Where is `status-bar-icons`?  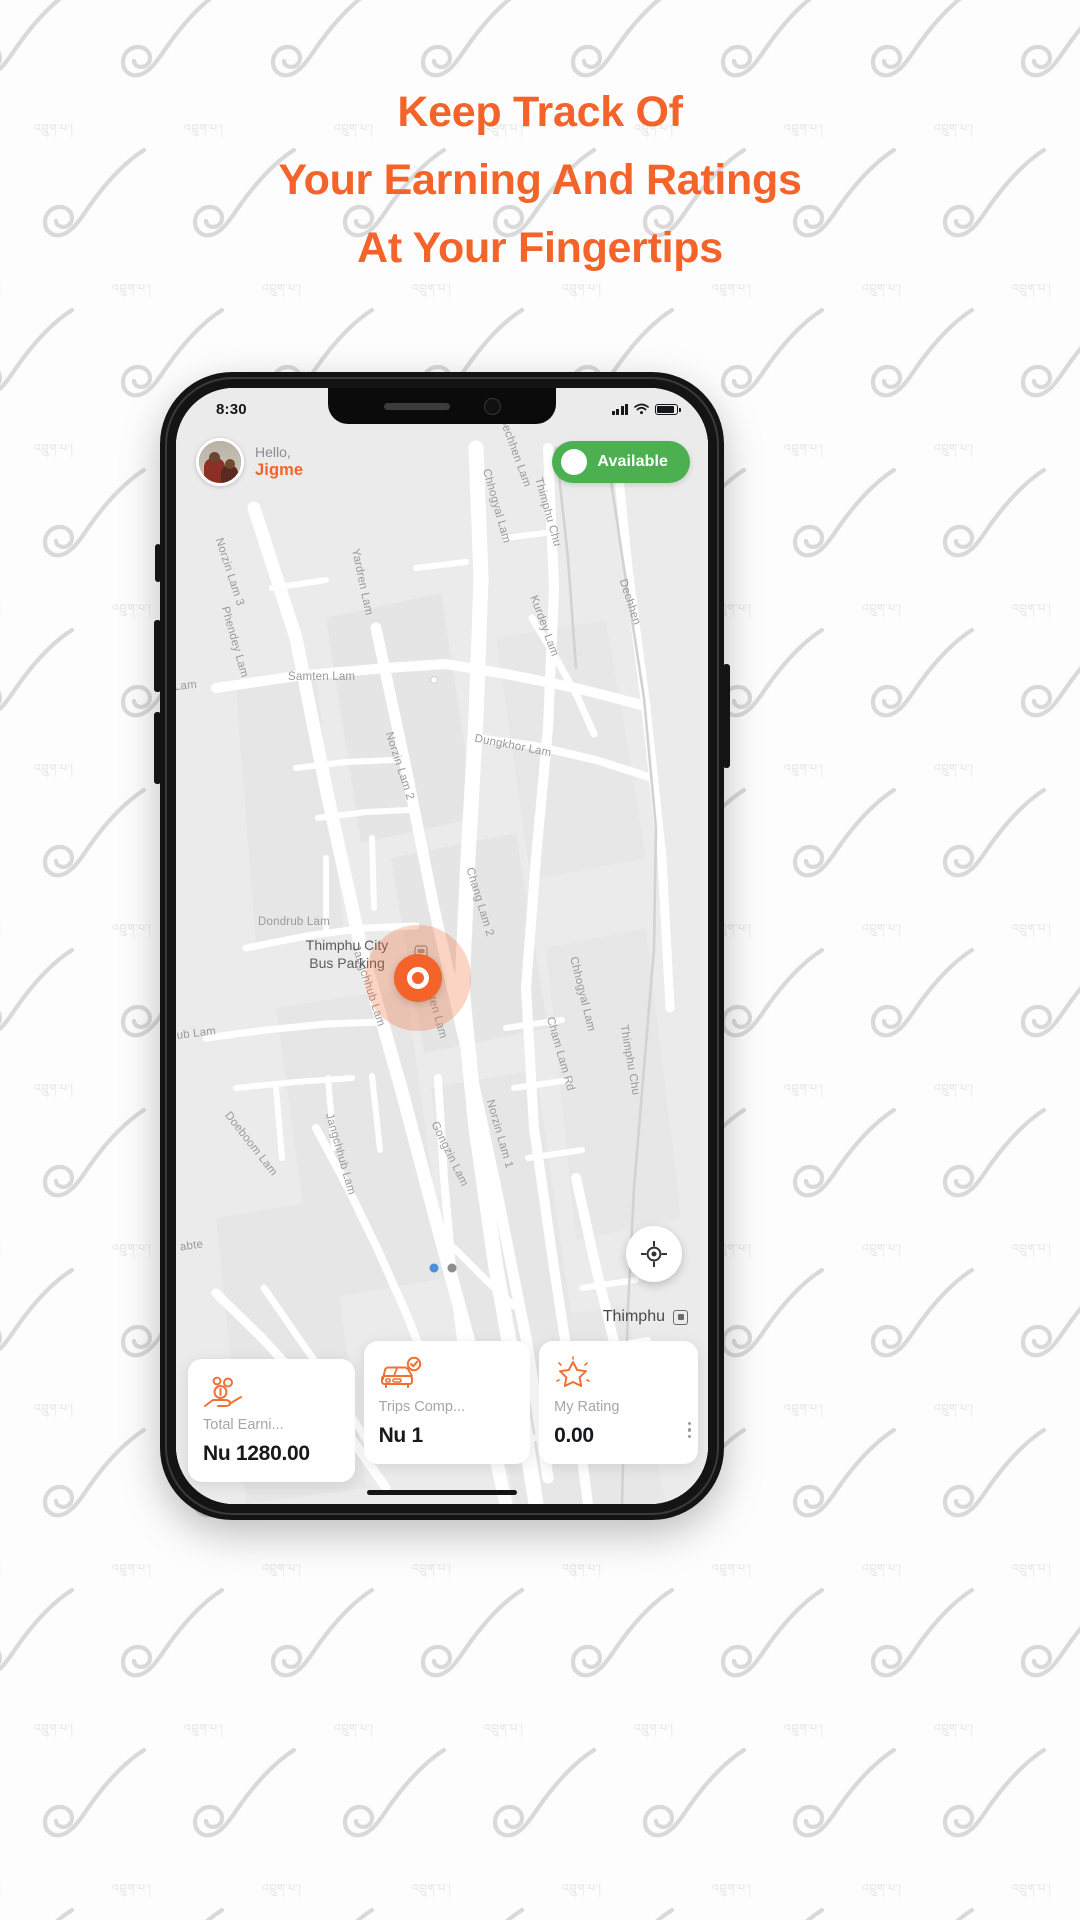 status-bar-icons is located at coordinates (646, 409).